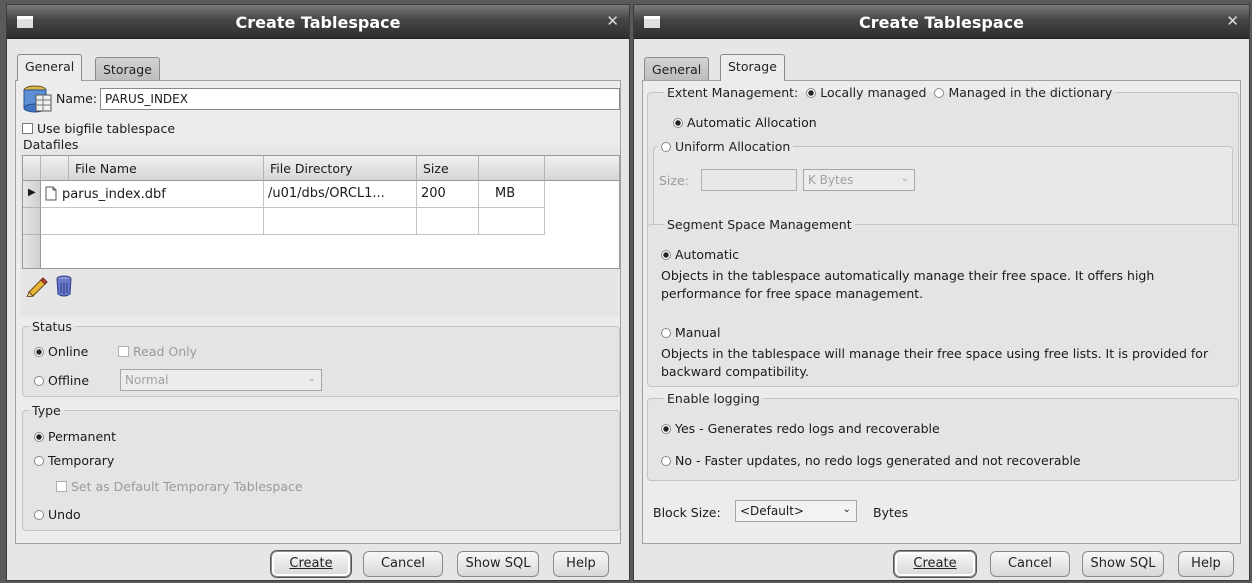  Describe the element at coordinates (98, 128) in the screenshot. I see `bigfile-checkbox: Use bigfile tablespace` at that location.